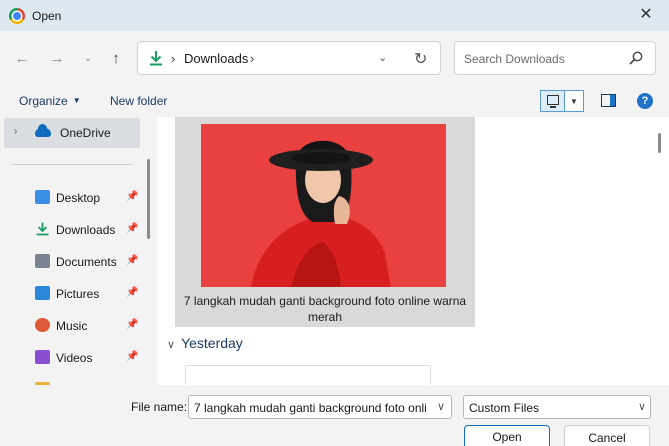  What do you see at coordinates (78, 294) in the screenshot?
I see `sidebar-item-label: Pictures` at bounding box center [78, 294].